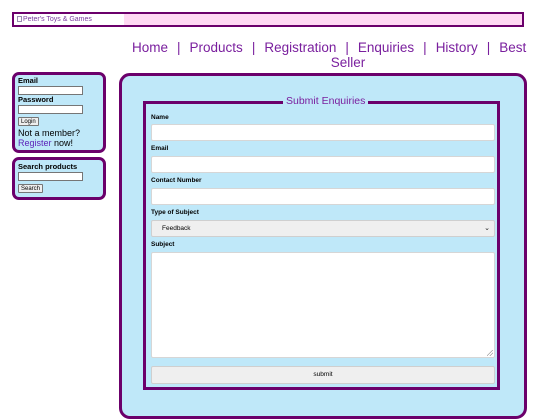  What do you see at coordinates (49, 133) in the screenshot?
I see `member-prompt: Not a member?` at bounding box center [49, 133].